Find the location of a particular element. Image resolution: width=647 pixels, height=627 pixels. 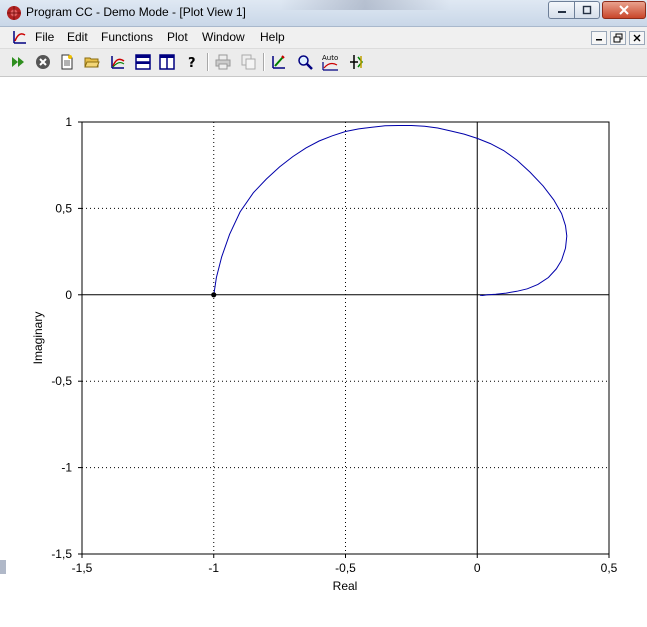

edit-plot-icon is located at coordinates (278, 62).